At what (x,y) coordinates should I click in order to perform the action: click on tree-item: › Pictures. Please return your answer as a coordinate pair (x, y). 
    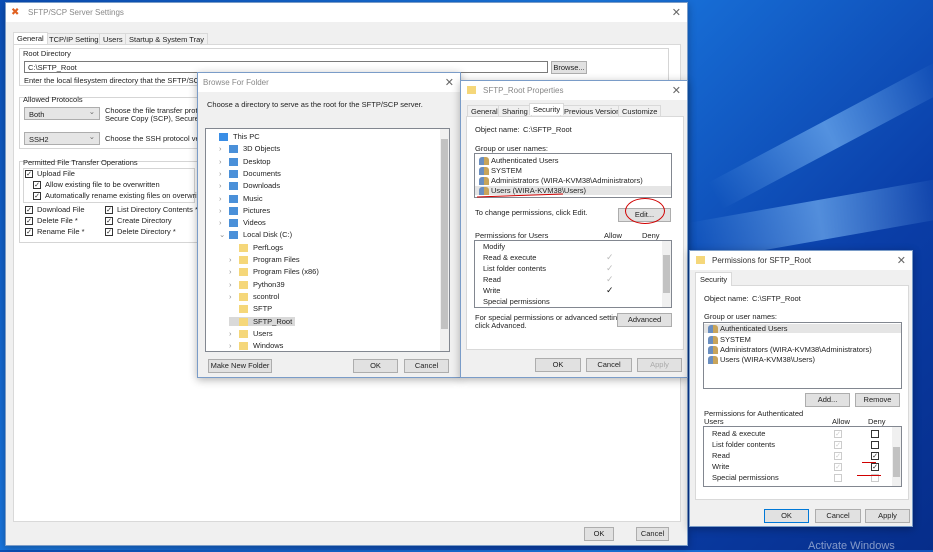
    Looking at the image, I should click on (244, 210).